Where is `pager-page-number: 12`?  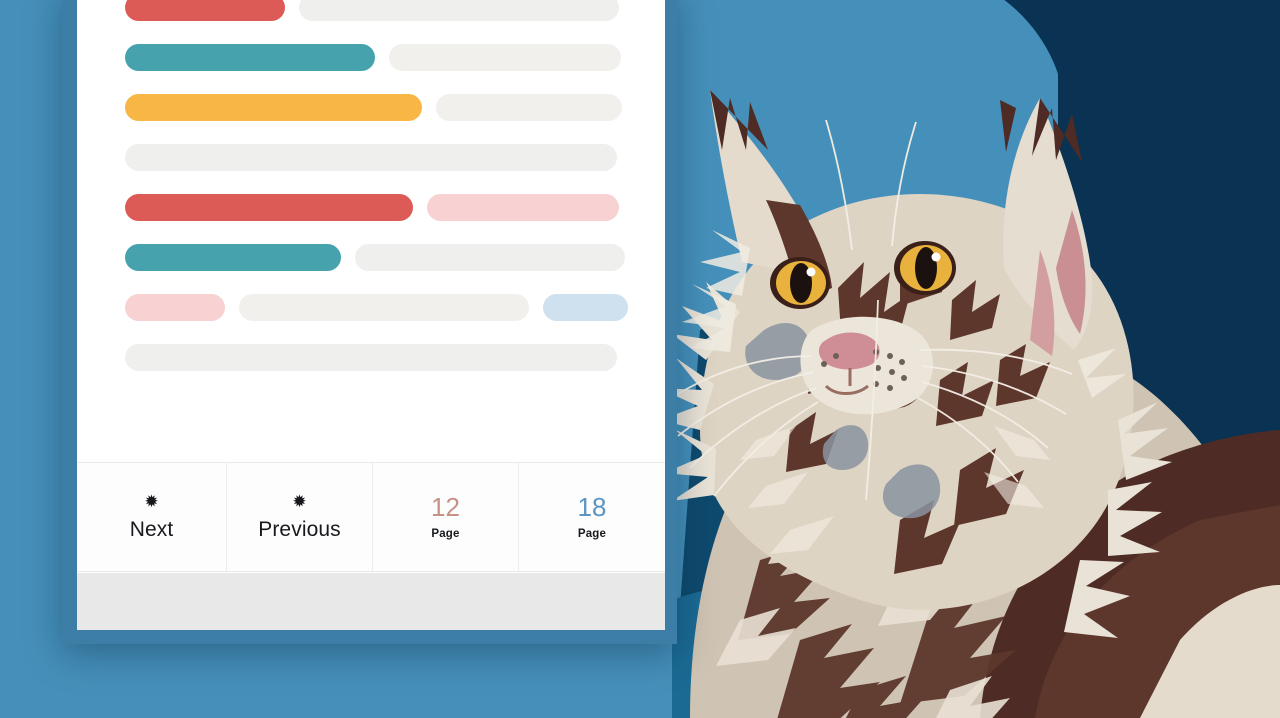 pager-page-number: 12 is located at coordinates (445, 507).